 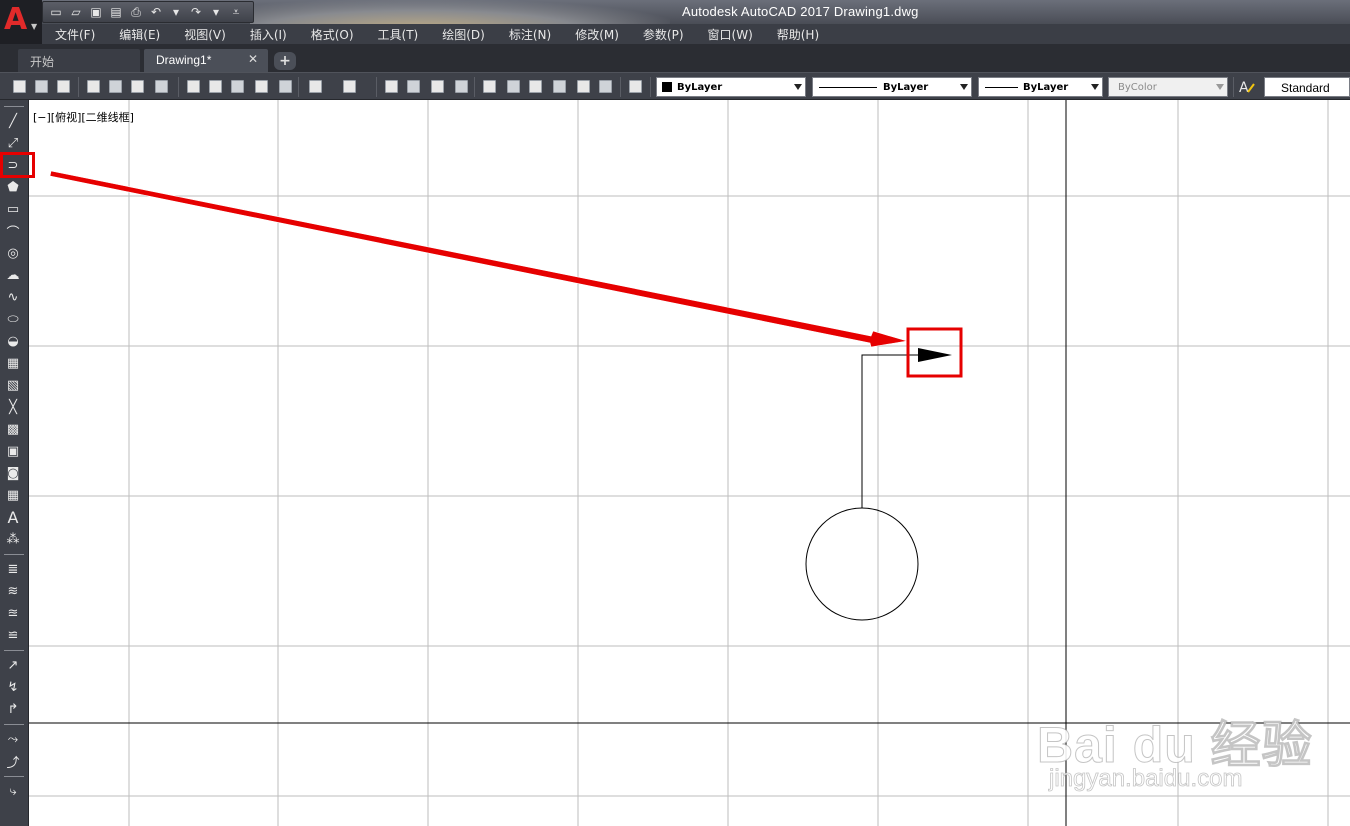 I want to click on rectangle-tool-icon: ▭, so click(x=13, y=209).